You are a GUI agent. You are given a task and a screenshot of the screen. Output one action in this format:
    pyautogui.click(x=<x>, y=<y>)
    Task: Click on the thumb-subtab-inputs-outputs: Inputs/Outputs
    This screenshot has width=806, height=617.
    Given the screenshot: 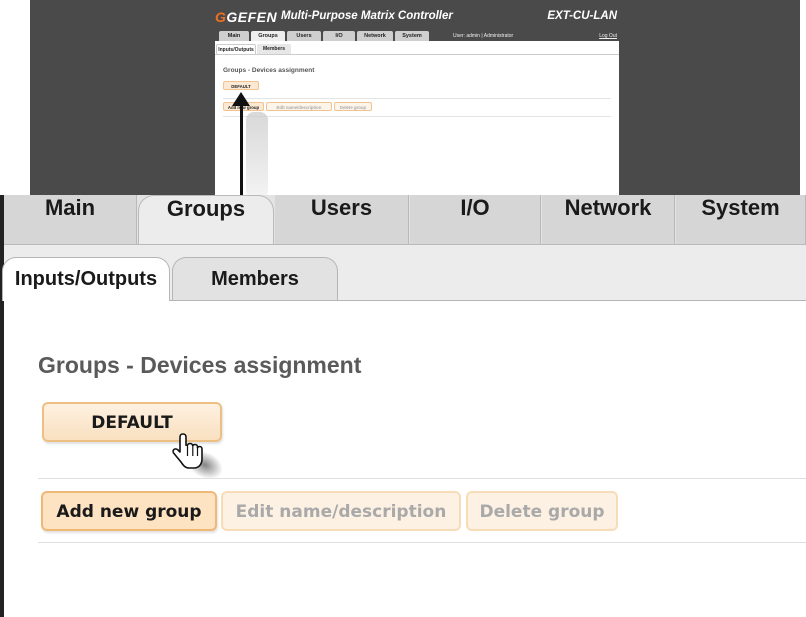 What is the action you would take?
    pyautogui.click(x=236, y=49)
    